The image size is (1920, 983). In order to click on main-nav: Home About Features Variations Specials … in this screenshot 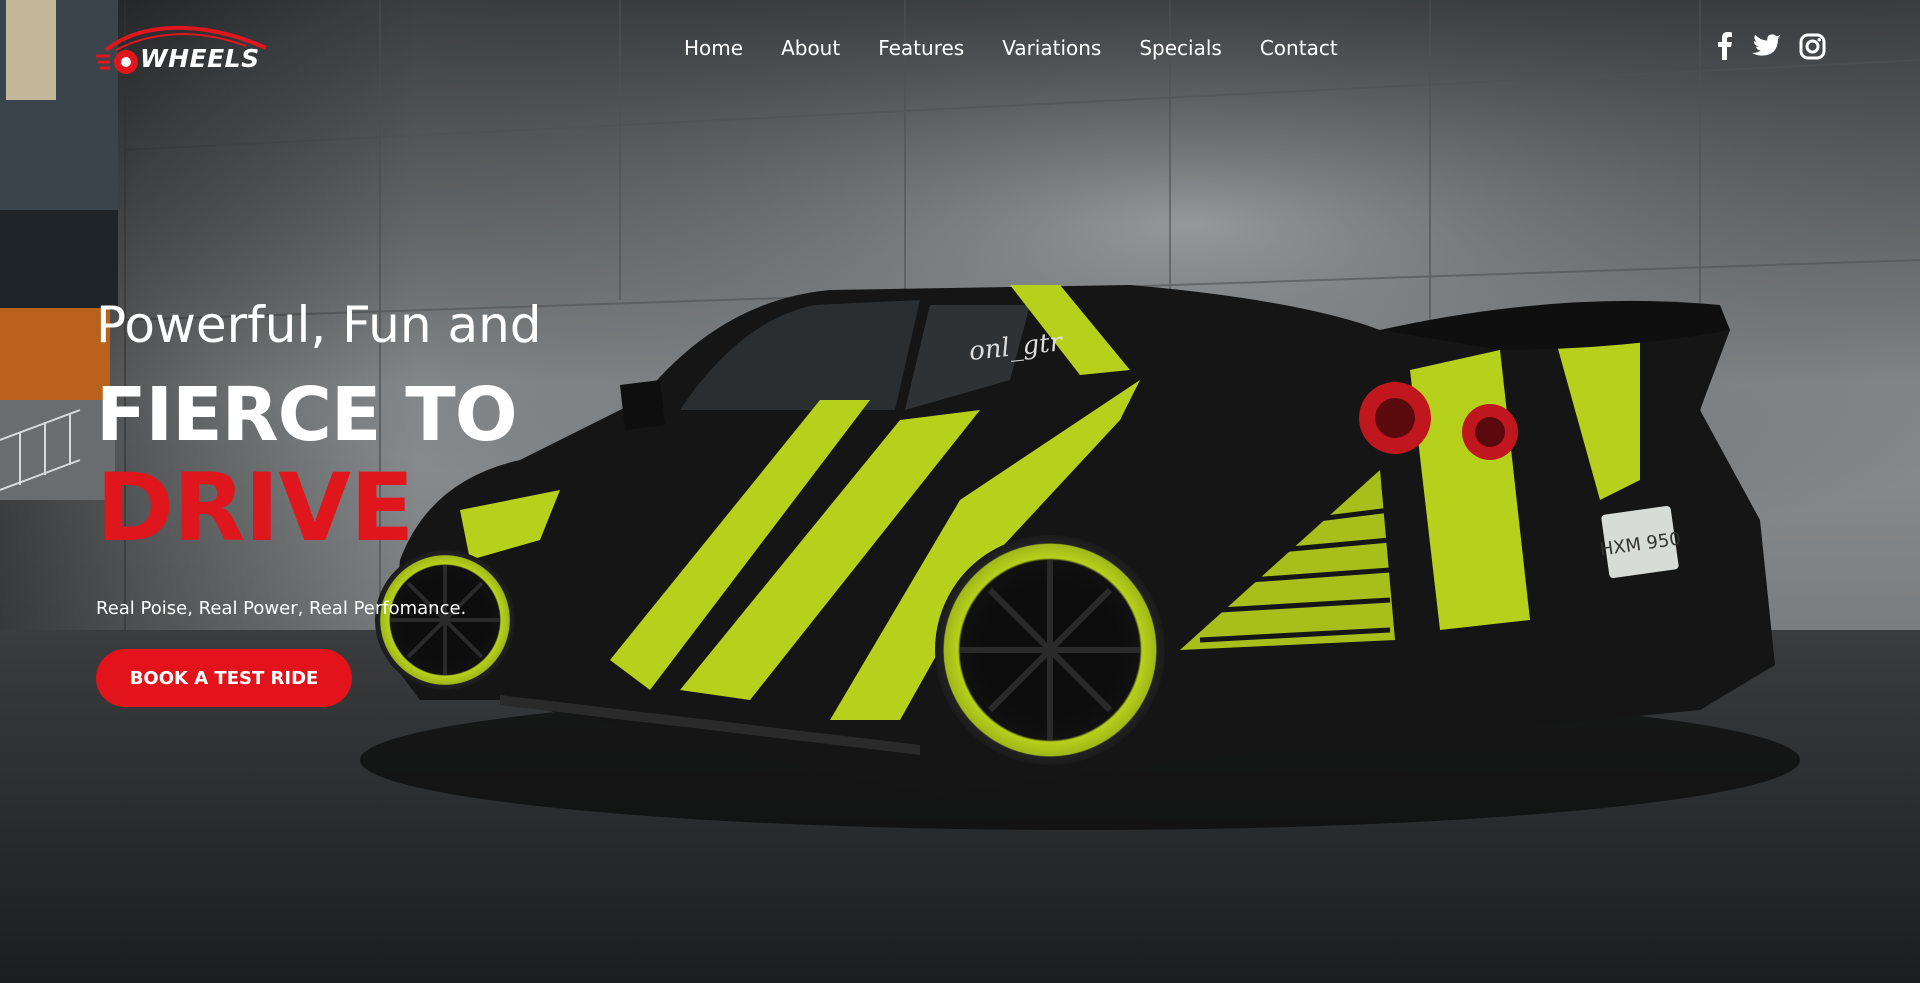, I will do `click(1030, 48)`.